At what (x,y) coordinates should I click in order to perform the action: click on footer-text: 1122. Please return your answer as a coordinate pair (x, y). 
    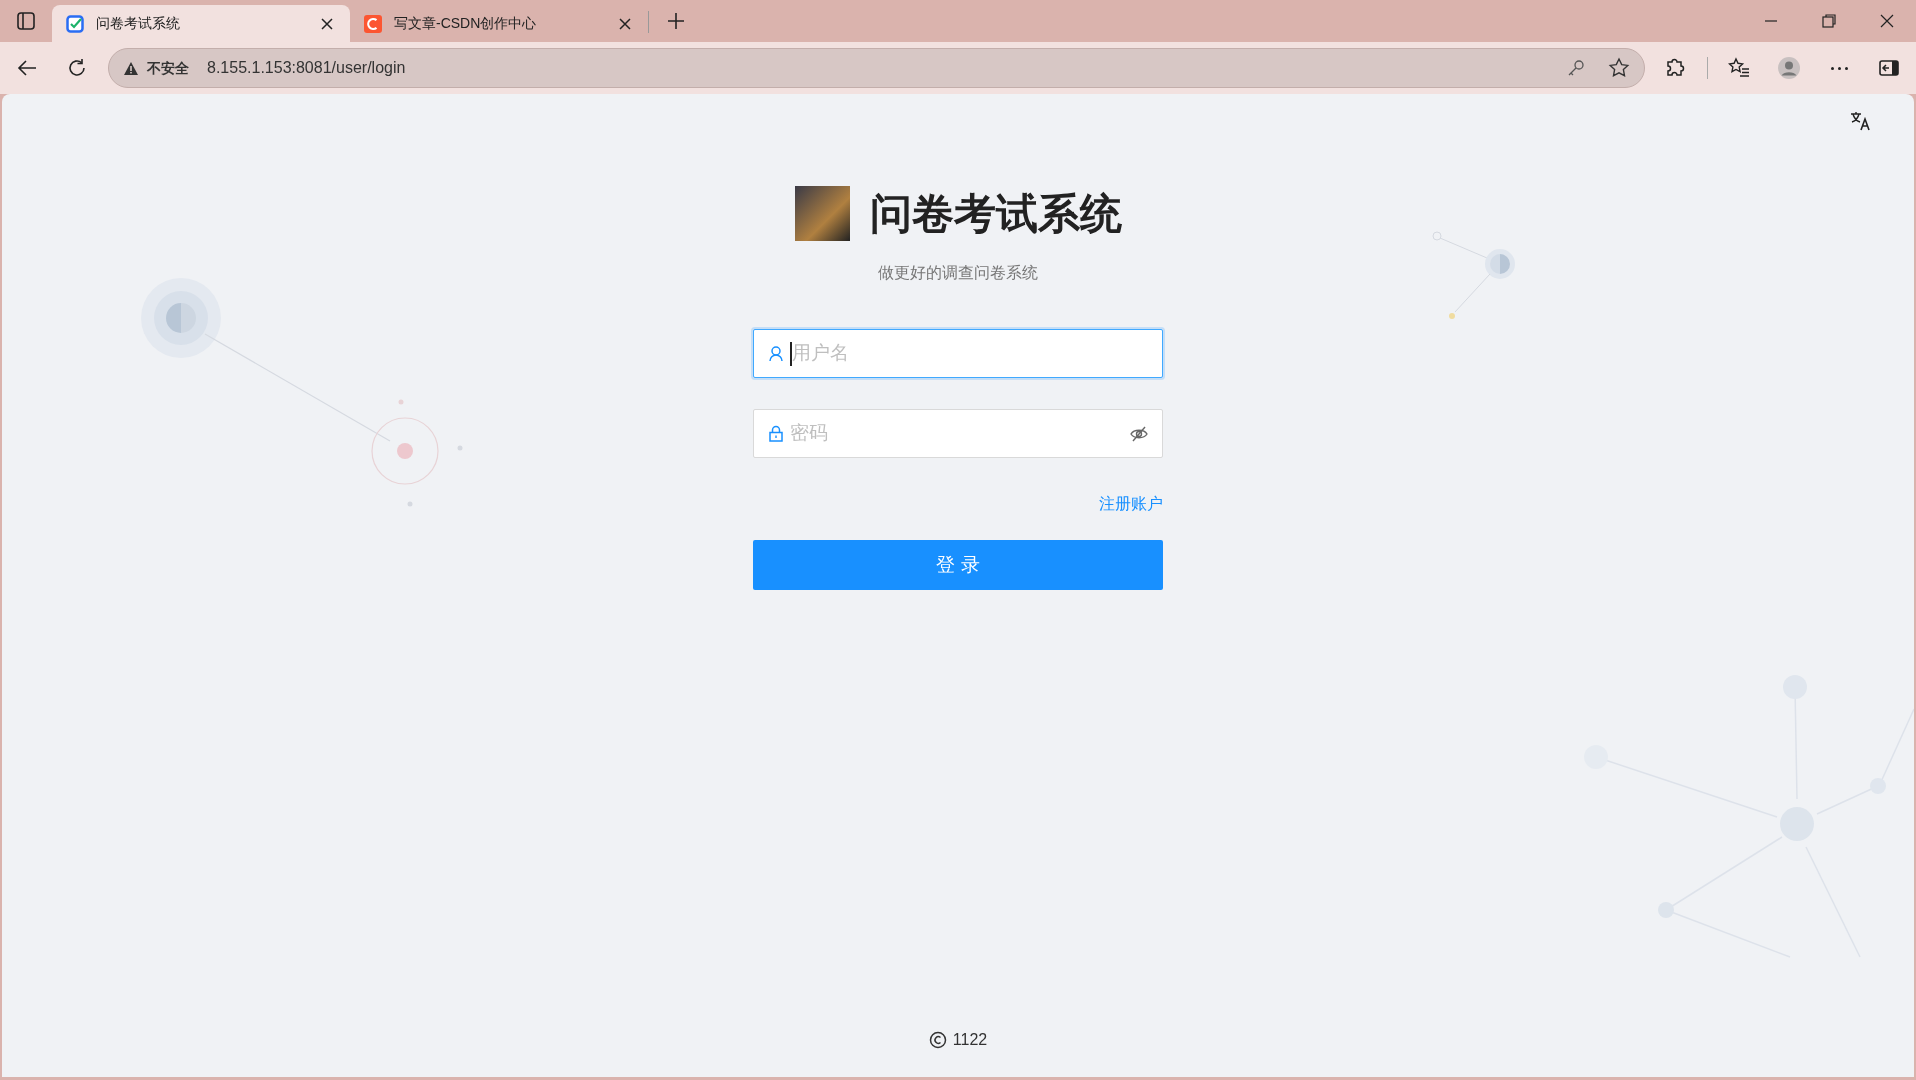
    Looking at the image, I should click on (970, 1040).